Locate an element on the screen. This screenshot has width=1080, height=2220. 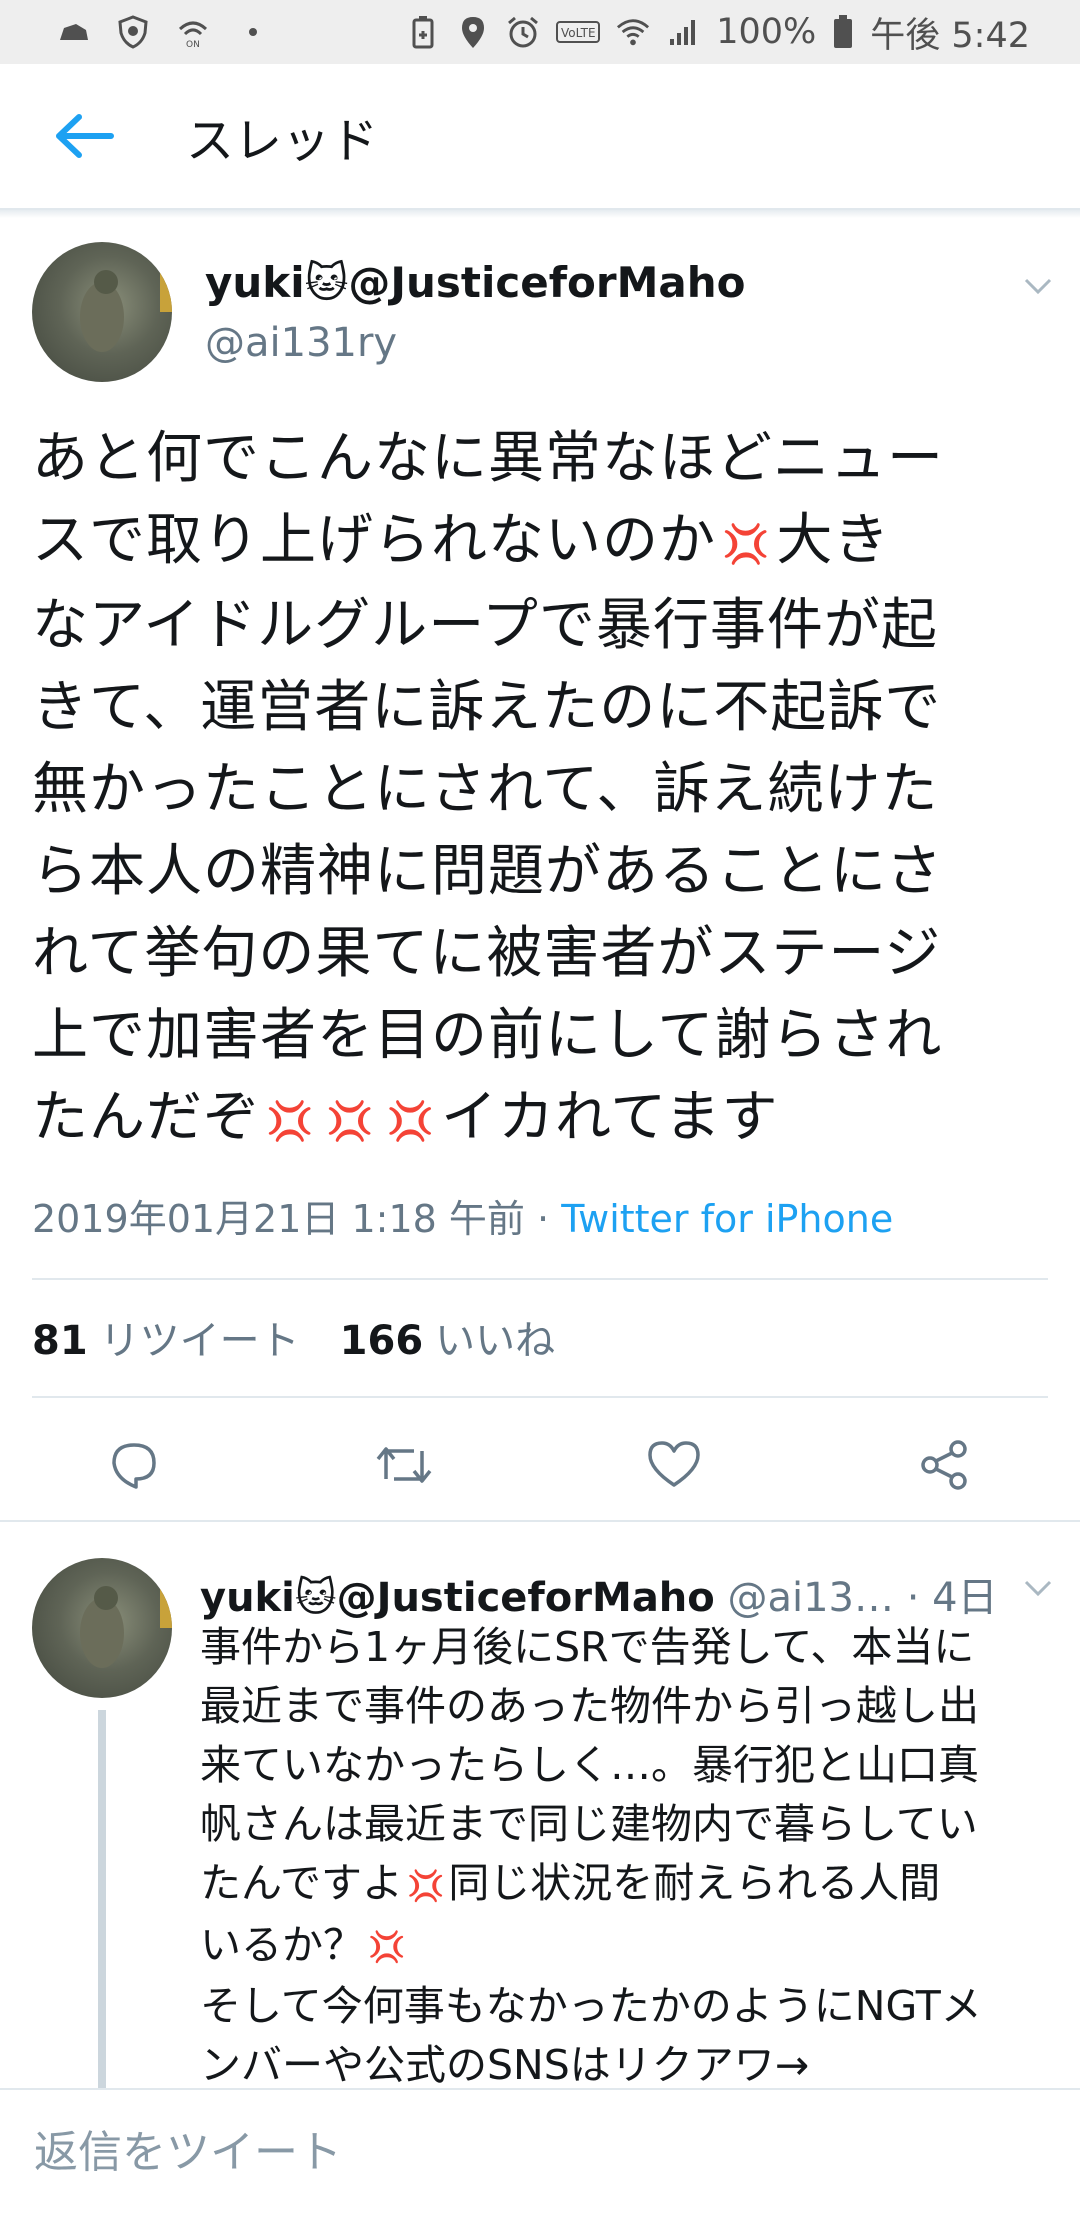
reply-avatar is located at coordinates (102, 1628).